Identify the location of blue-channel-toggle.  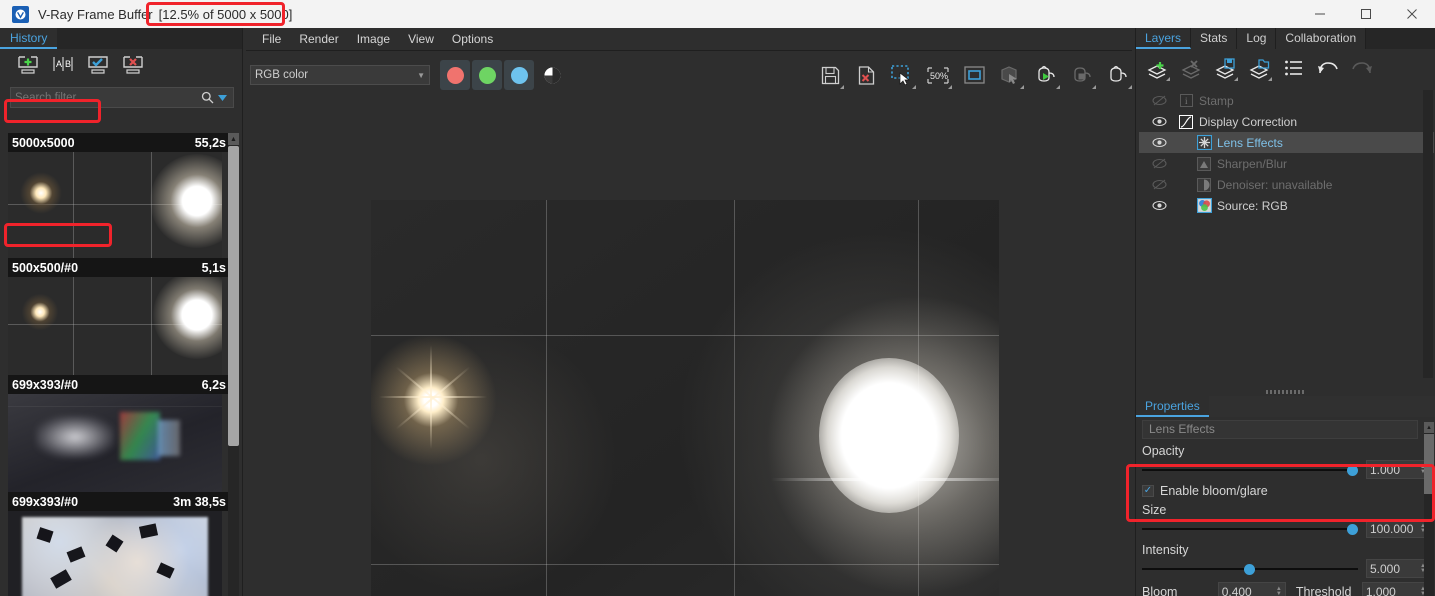
(519, 75).